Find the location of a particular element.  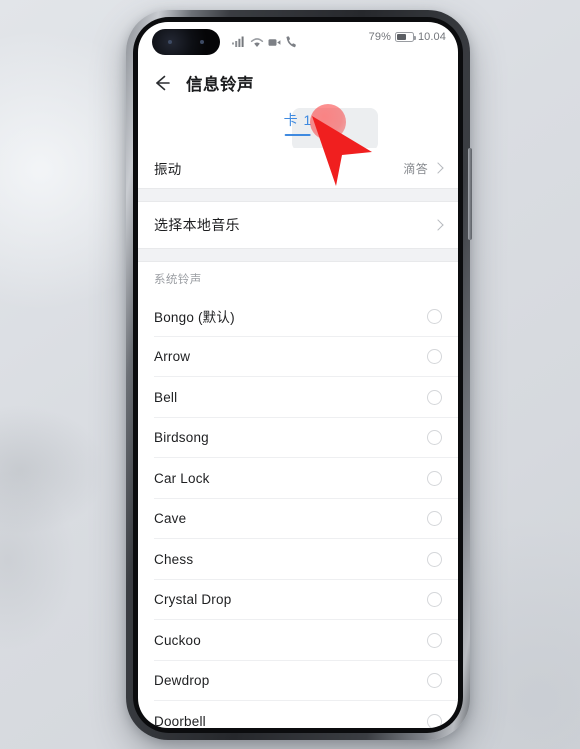

page-title: 信息铃声 is located at coordinates (220, 85).